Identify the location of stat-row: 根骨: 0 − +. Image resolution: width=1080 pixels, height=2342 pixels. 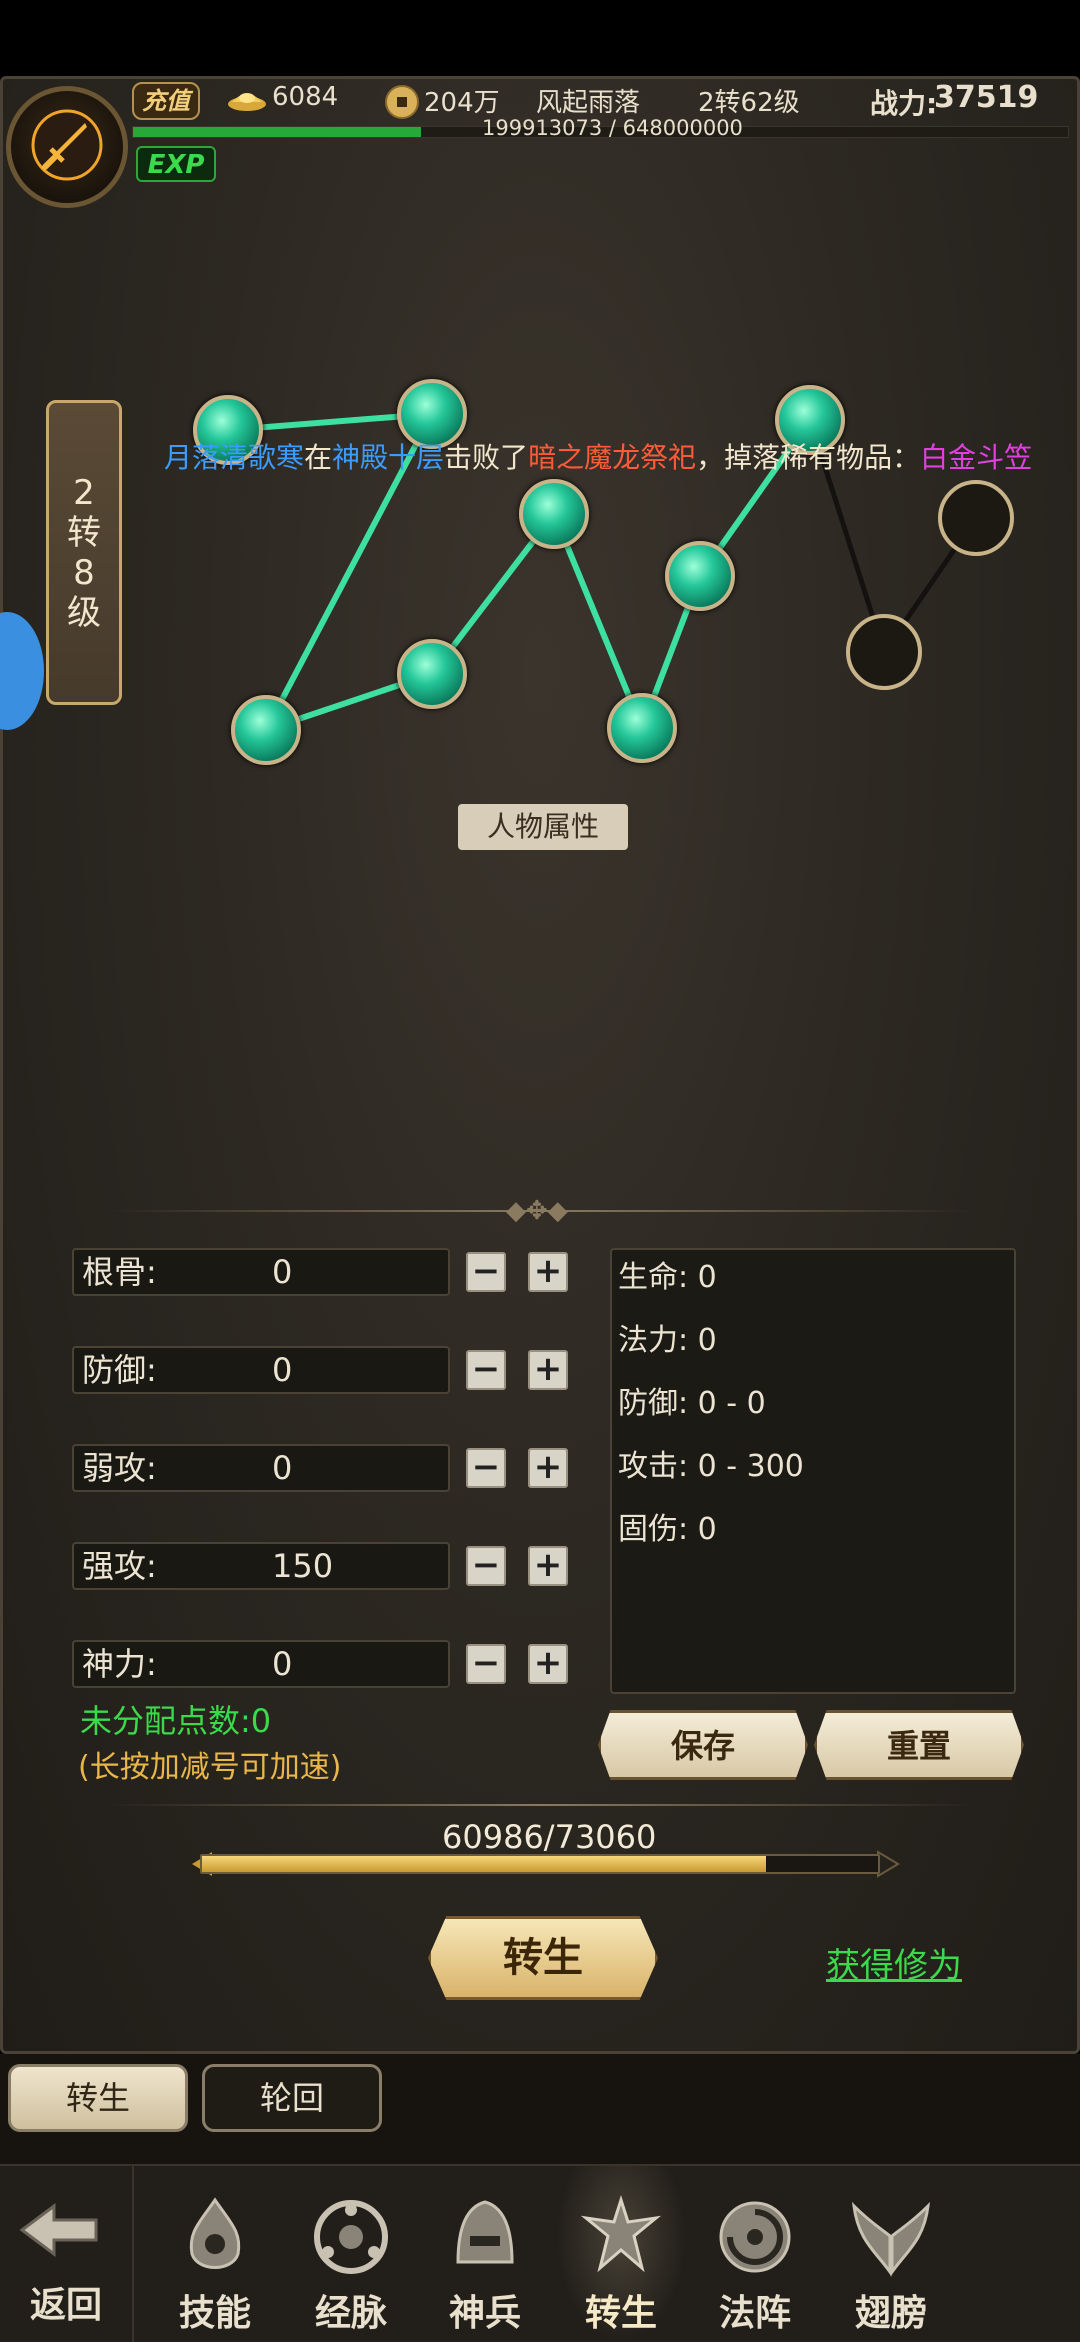
(320, 1272).